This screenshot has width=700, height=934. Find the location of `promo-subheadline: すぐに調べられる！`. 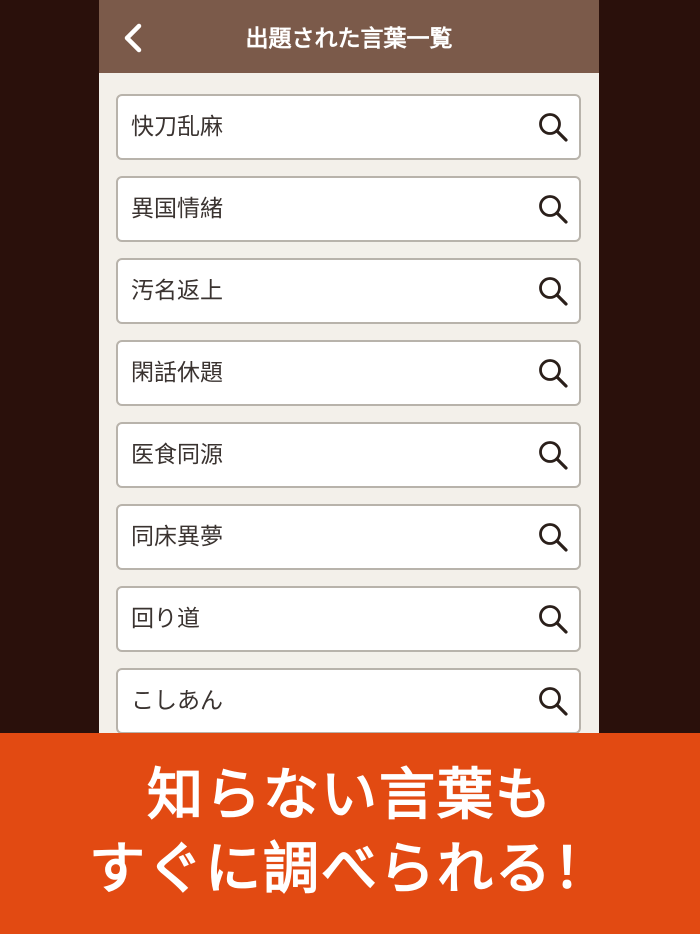

promo-subheadline: すぐに調べられる！ is located at coordinates (350, 869).